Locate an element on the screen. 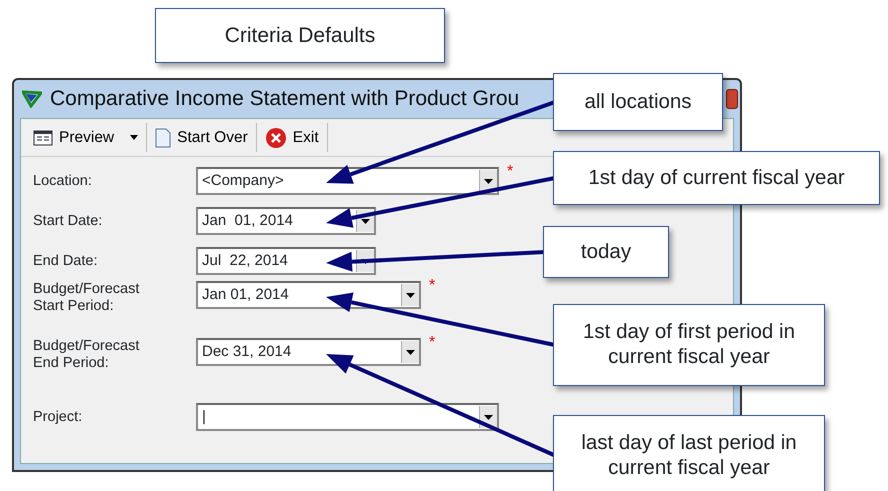 The height and width of the screenshot is (491, 888). caret-icon is located at coordinates (134, 137).